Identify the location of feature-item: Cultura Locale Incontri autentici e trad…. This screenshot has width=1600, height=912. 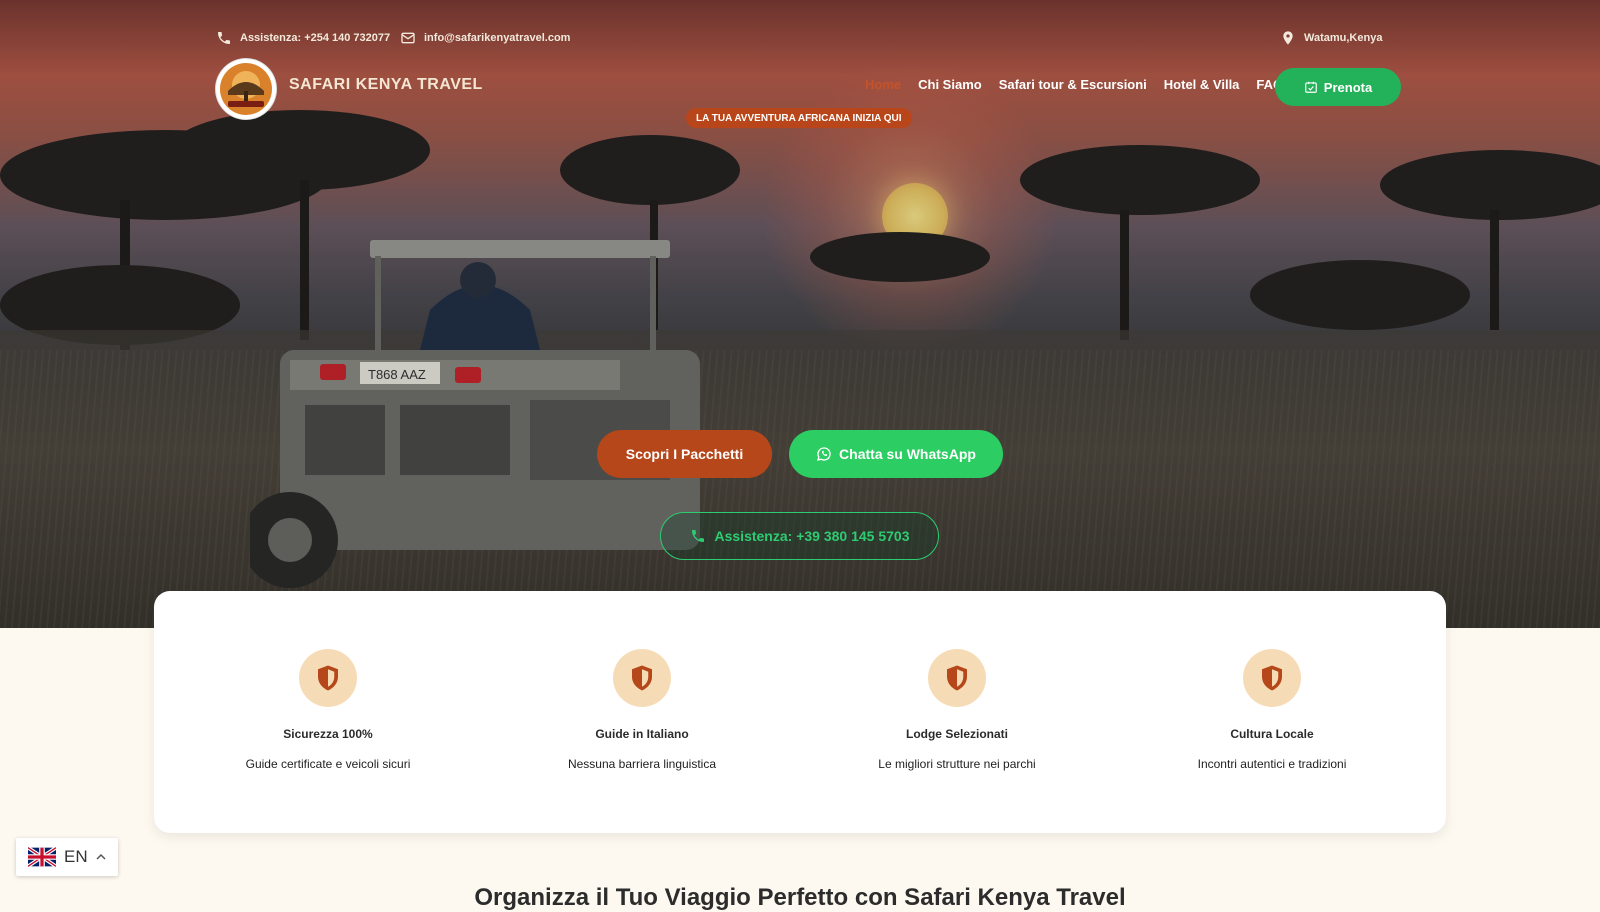
(1272, 710).